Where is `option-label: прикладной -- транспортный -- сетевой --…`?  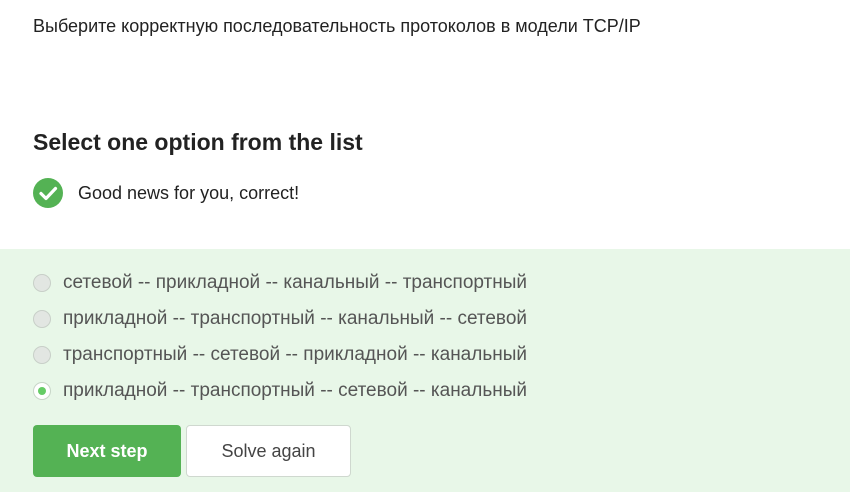 option-label: прикладной -- транспортный -- сетевой --… is located at coordinates (295, 390).